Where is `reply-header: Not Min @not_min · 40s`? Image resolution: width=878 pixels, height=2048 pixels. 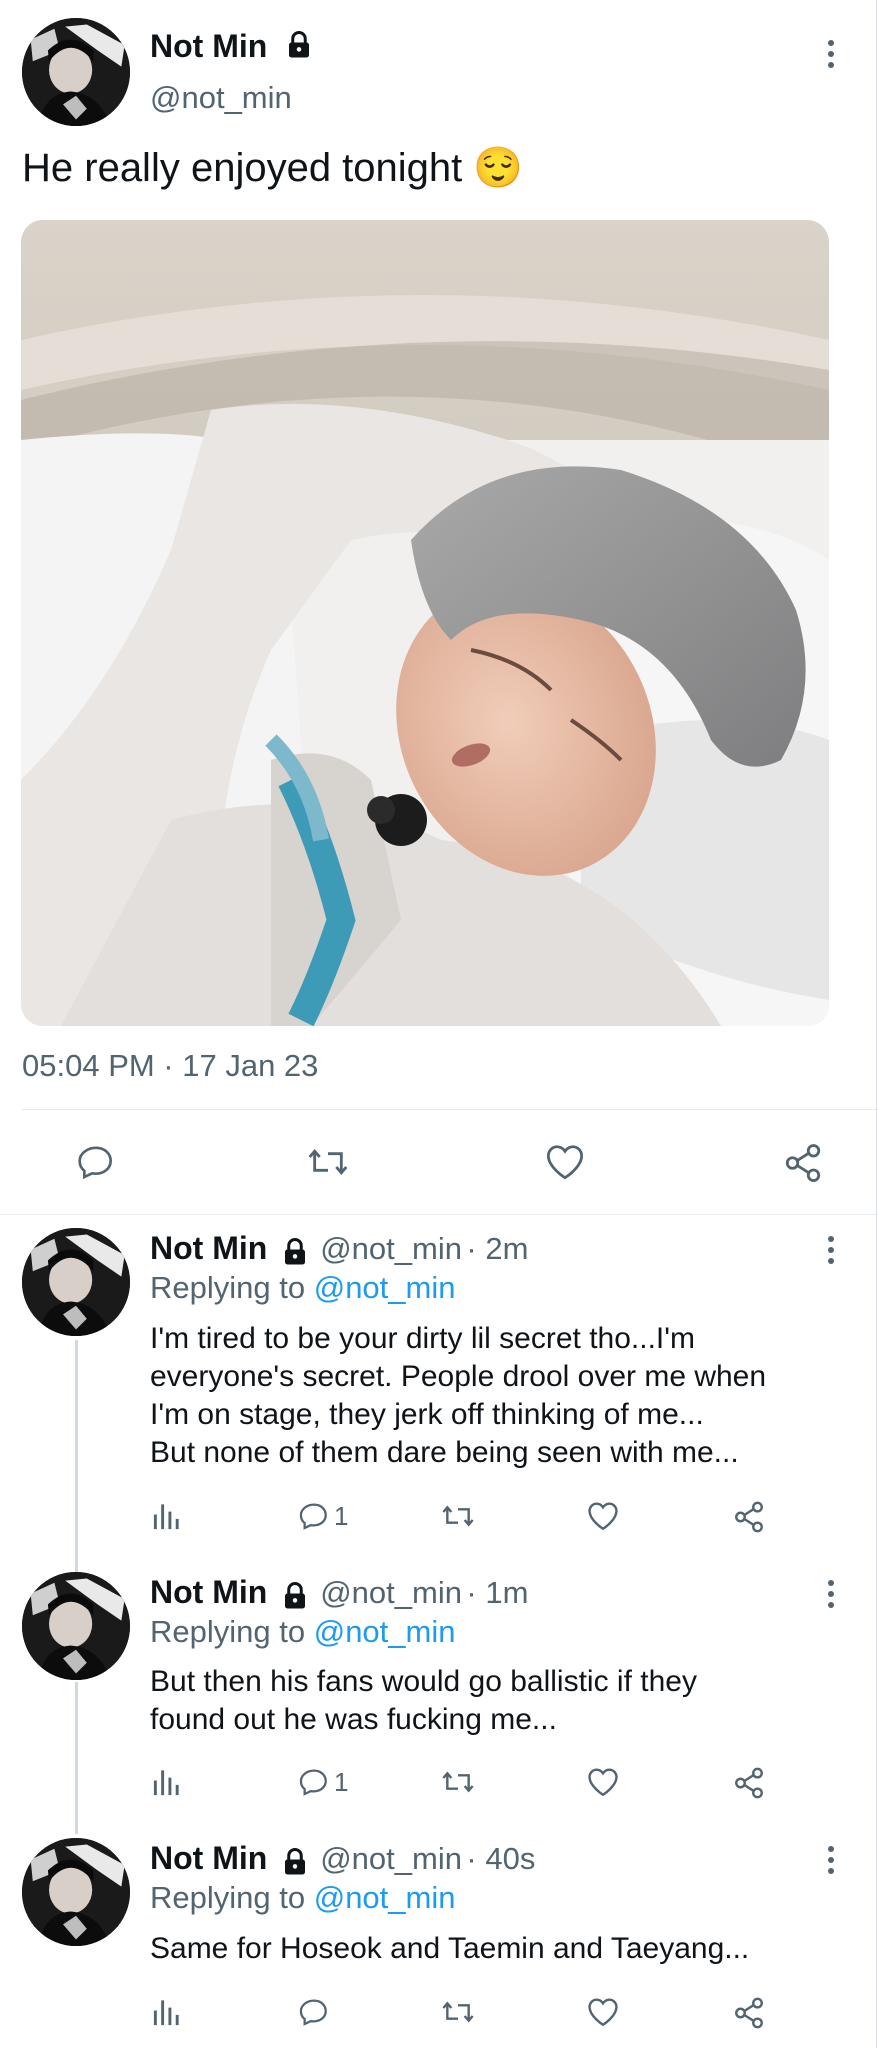 reply-header: Not Min @not_min · 40s is located at coordinates (342, 1861).